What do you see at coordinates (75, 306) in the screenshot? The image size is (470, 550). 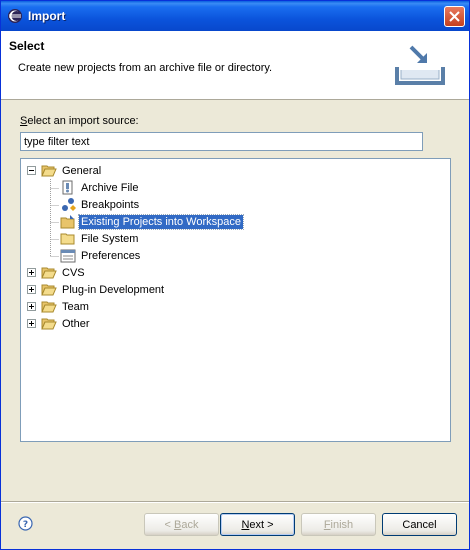 I see `tree-item-team-label: Team` at bounding box center [75, 306].